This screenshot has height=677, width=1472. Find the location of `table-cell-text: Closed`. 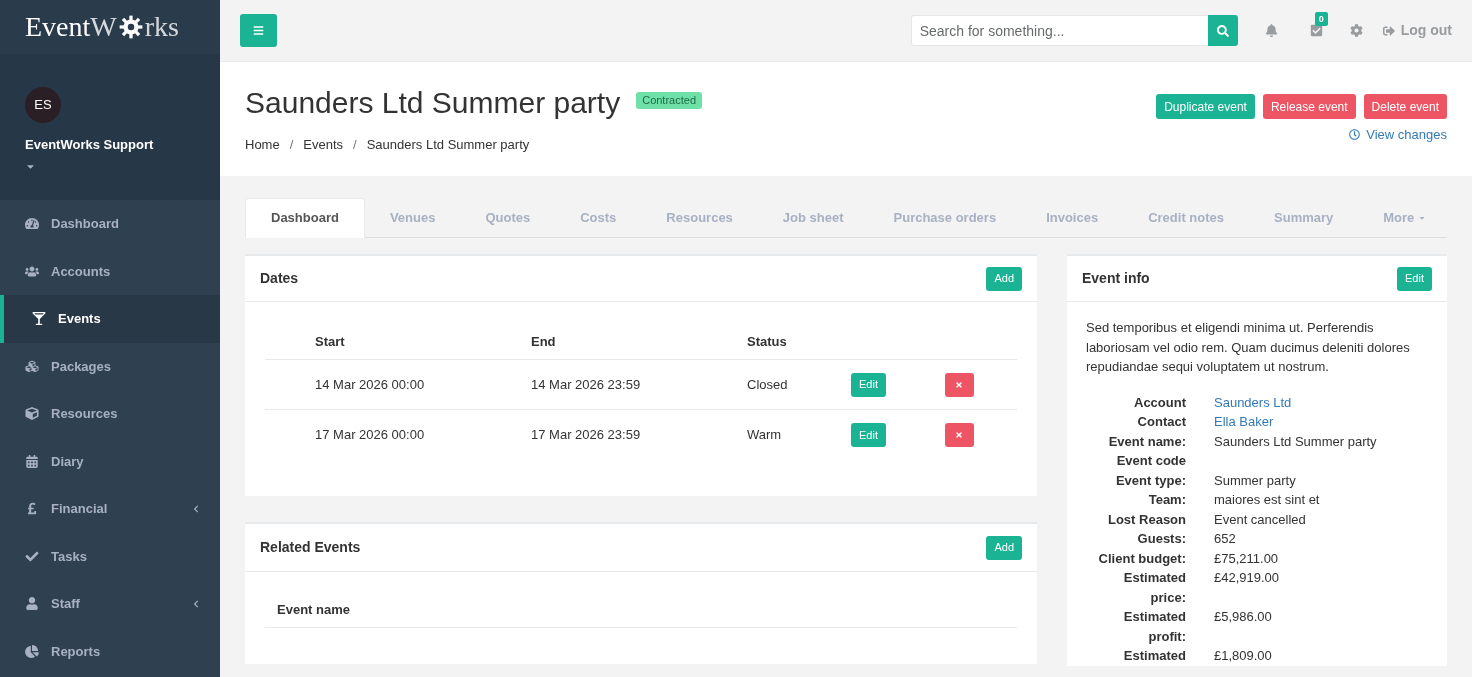

table-cell-text: Closed is located at coordinates (768, 384).